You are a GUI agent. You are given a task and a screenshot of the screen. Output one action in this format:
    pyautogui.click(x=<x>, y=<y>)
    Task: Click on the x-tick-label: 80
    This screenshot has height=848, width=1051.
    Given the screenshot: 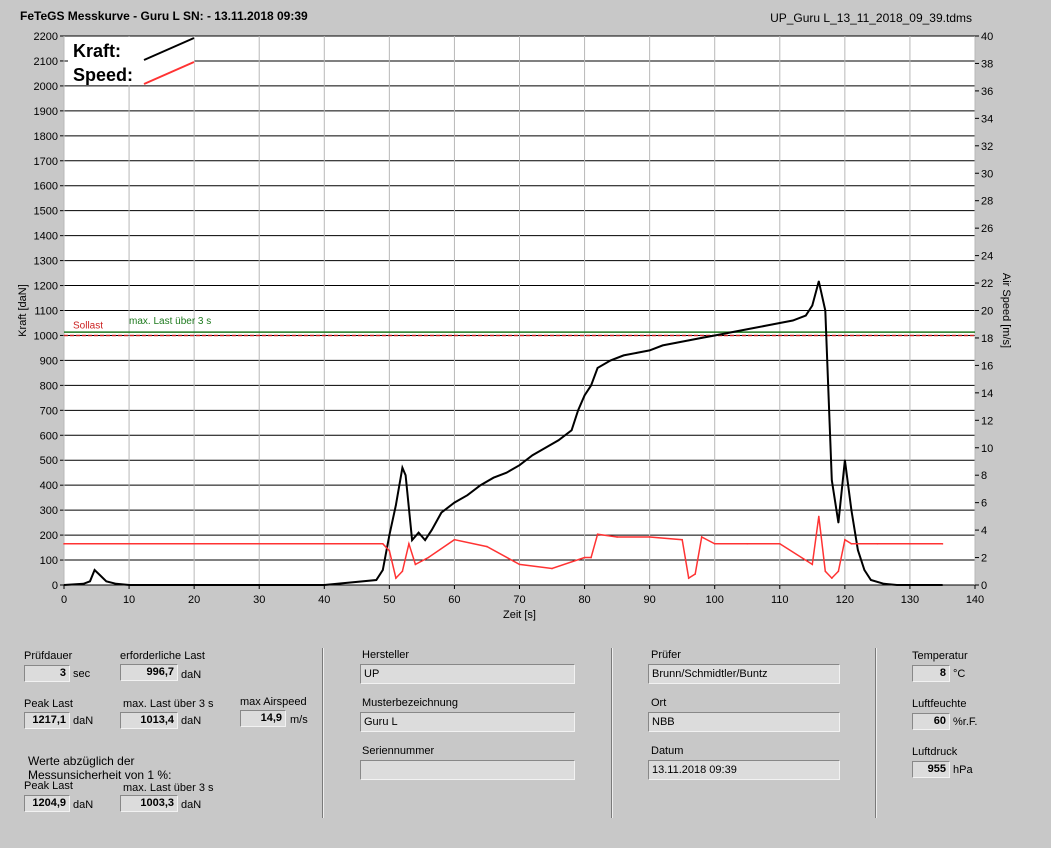 What is the action you would take?
    pyautogui.click(x=584, y=600)
    